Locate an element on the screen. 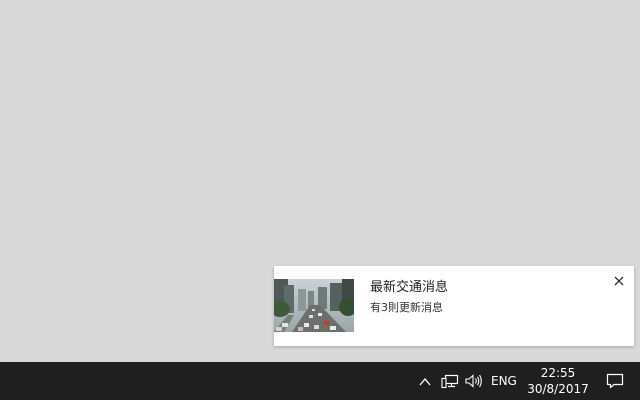 This screenshot has width=640, height=400. notification-thumbnail is located at coordinates (314, 305).